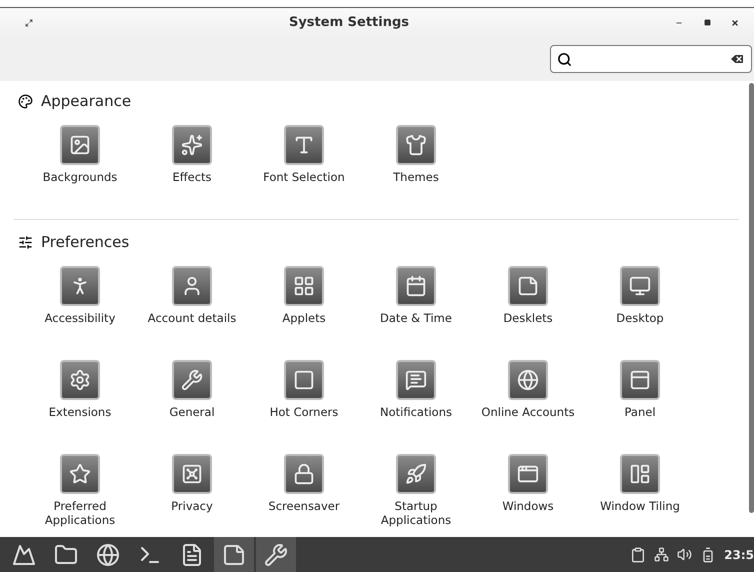 The image size is (754, 572). Describe the element at coordinates (707, 22) in the screenshot. I see `maximize-icon` at that location.